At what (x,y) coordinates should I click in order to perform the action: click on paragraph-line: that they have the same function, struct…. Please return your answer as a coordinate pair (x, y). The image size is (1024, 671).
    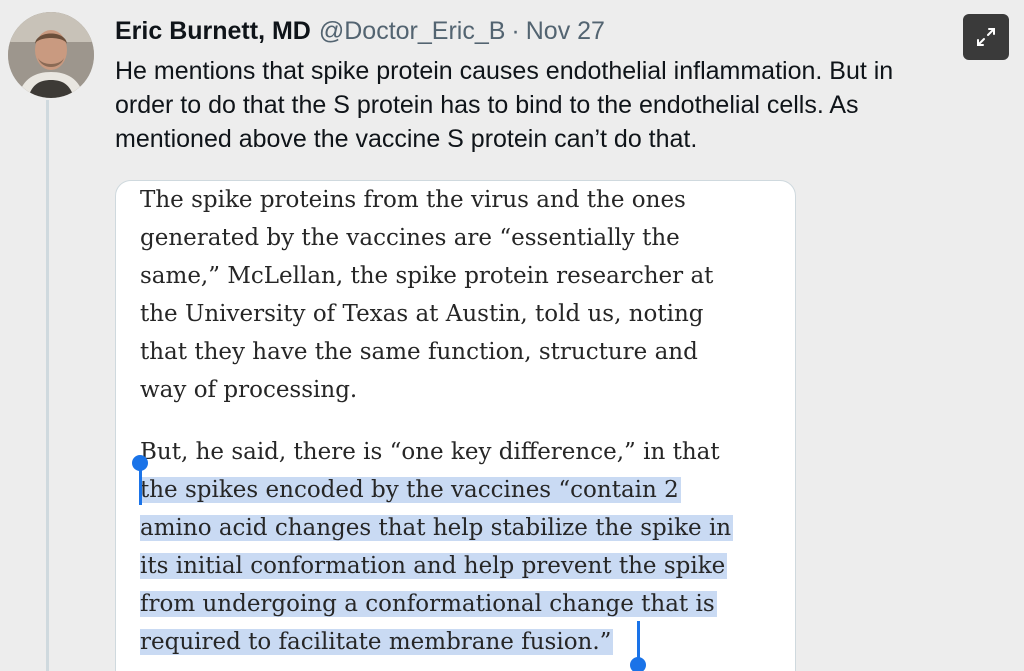
    Looking at the image, I should click on (419, 352).